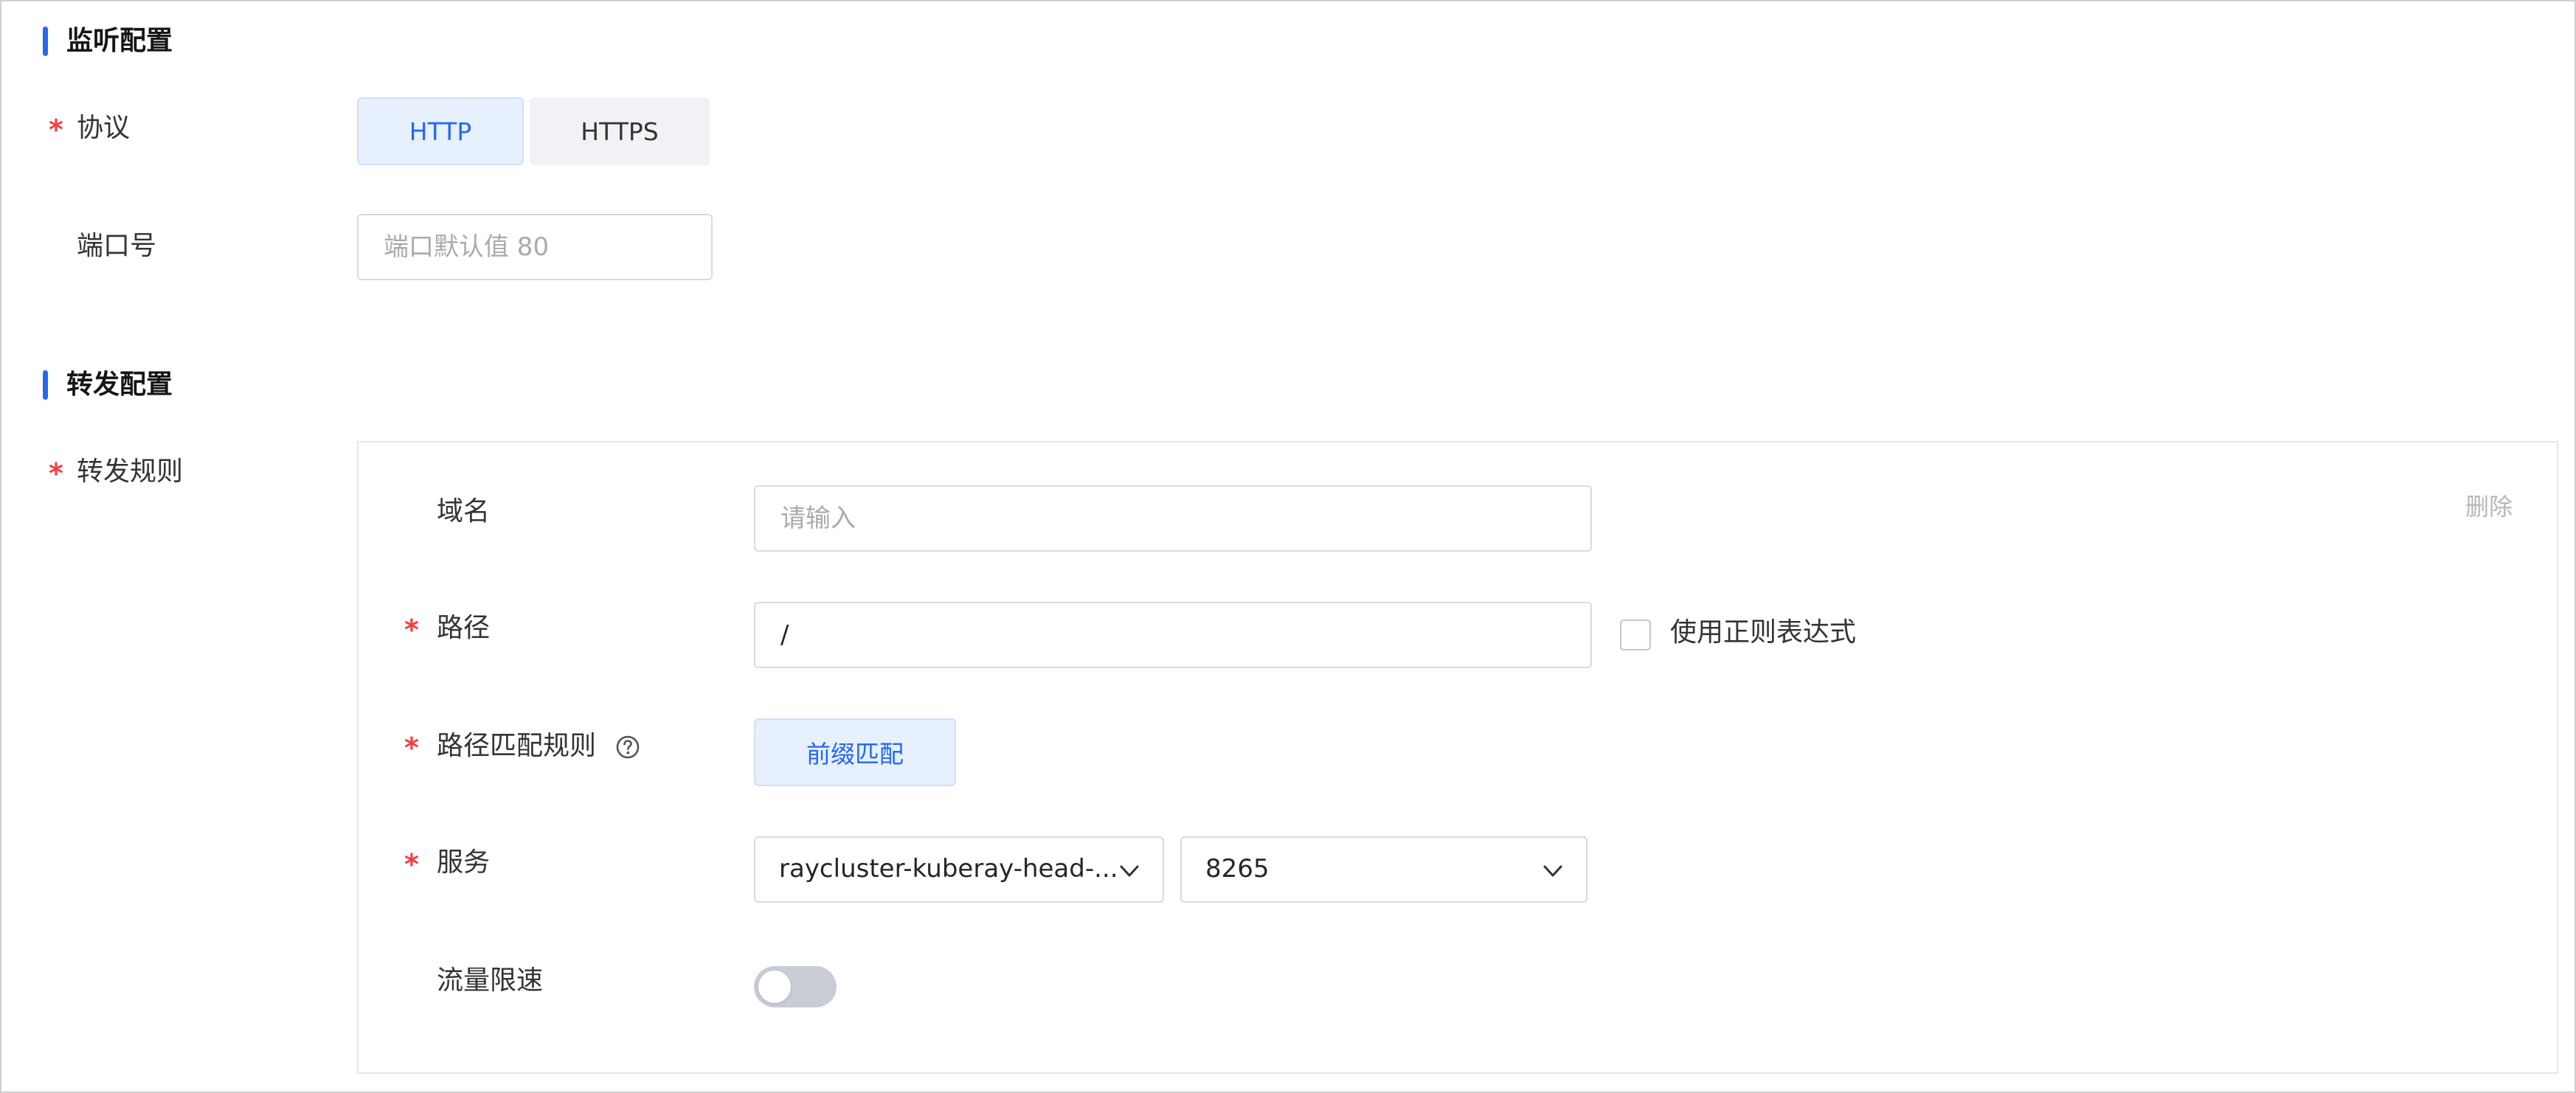 Image resolution: width=2576 pixels, height=1093 pixels. What do you see at coordinates (855, 752) in the screenshot?
I see `prefix-match-button: 前缀匹配` at bounding box center [855, 752].